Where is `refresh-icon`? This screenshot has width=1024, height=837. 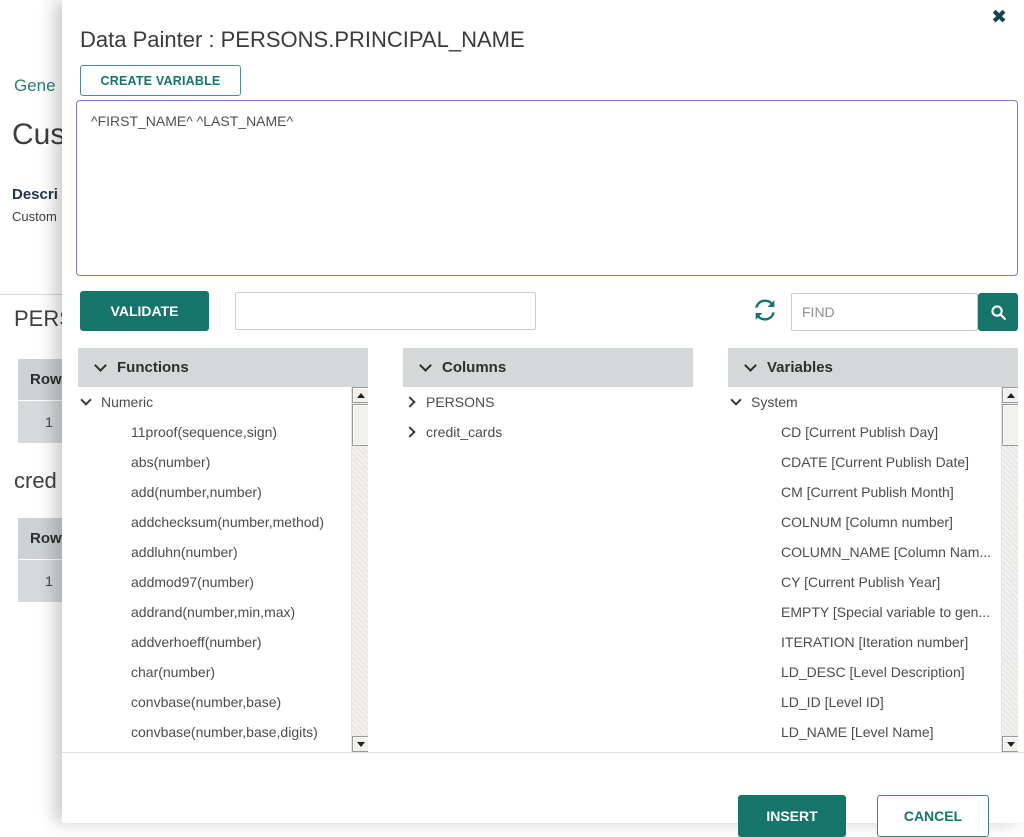
refresh-icon is located at coordinates (765, 310).